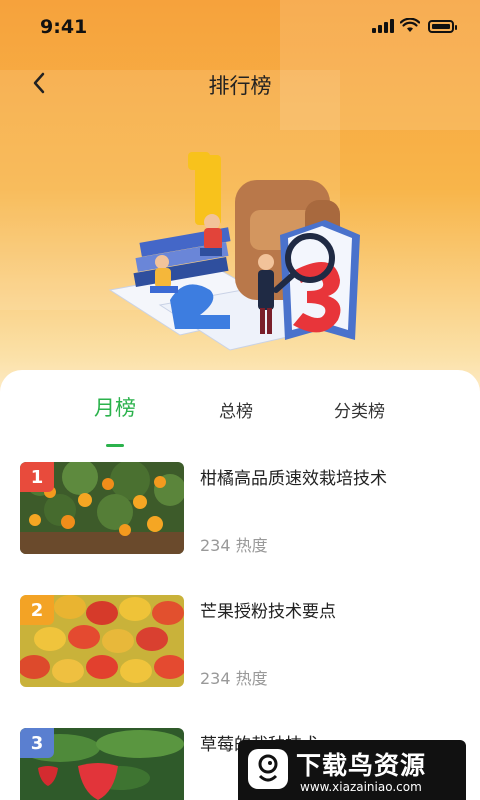 The height and width of the screenshot is (800, 480). What do you see at coordinates (240, 508) in the screenshot?
I see `list-item: 1 柑橘高品质速效栽培技术 234 热度` at bounding box center [240, 508].